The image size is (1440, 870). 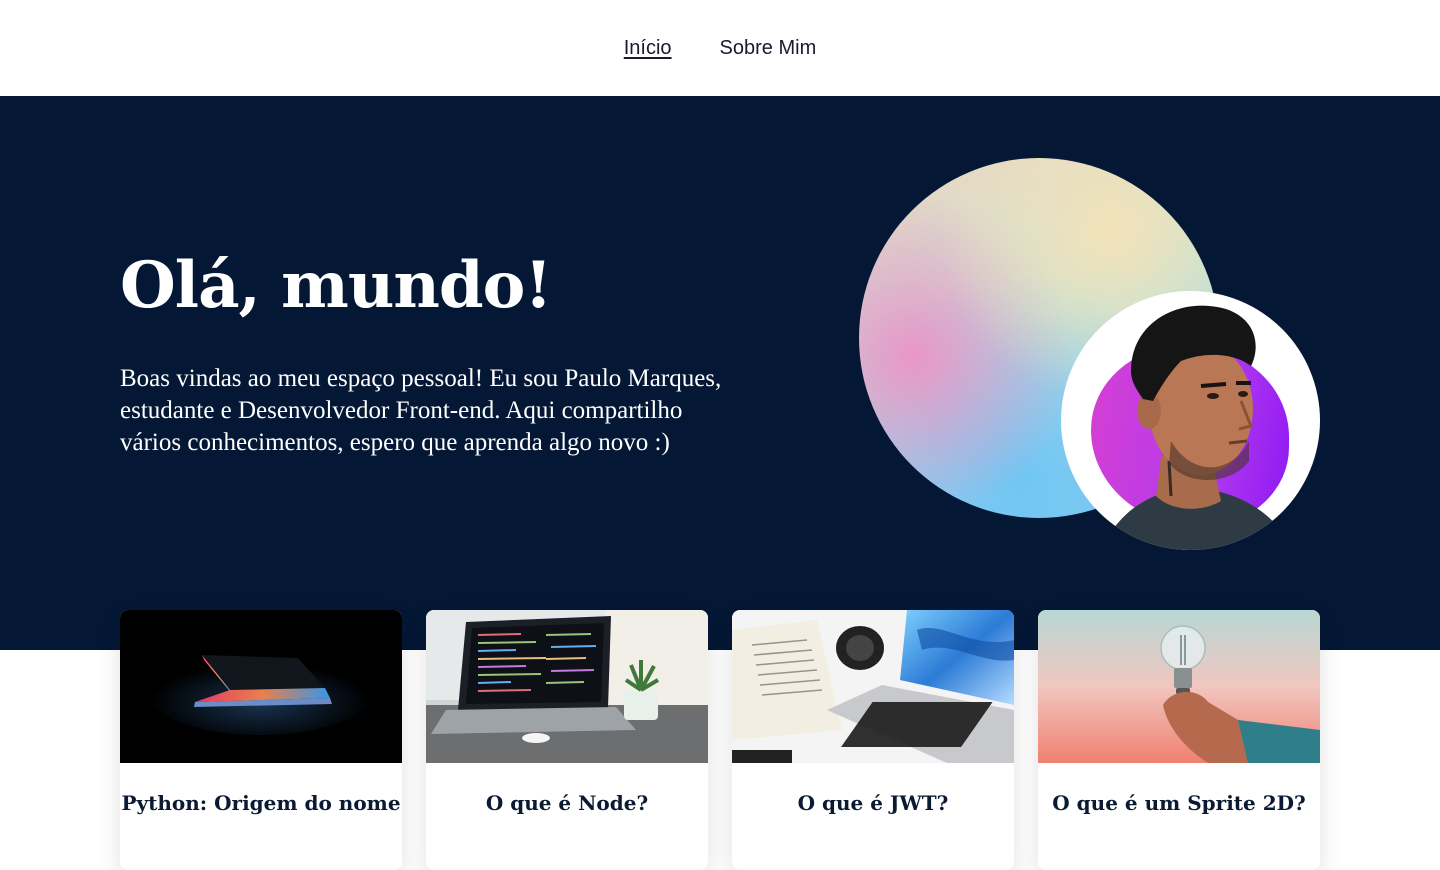 I want to click on article-card: O que é Node?, so click(x=567, y=740).